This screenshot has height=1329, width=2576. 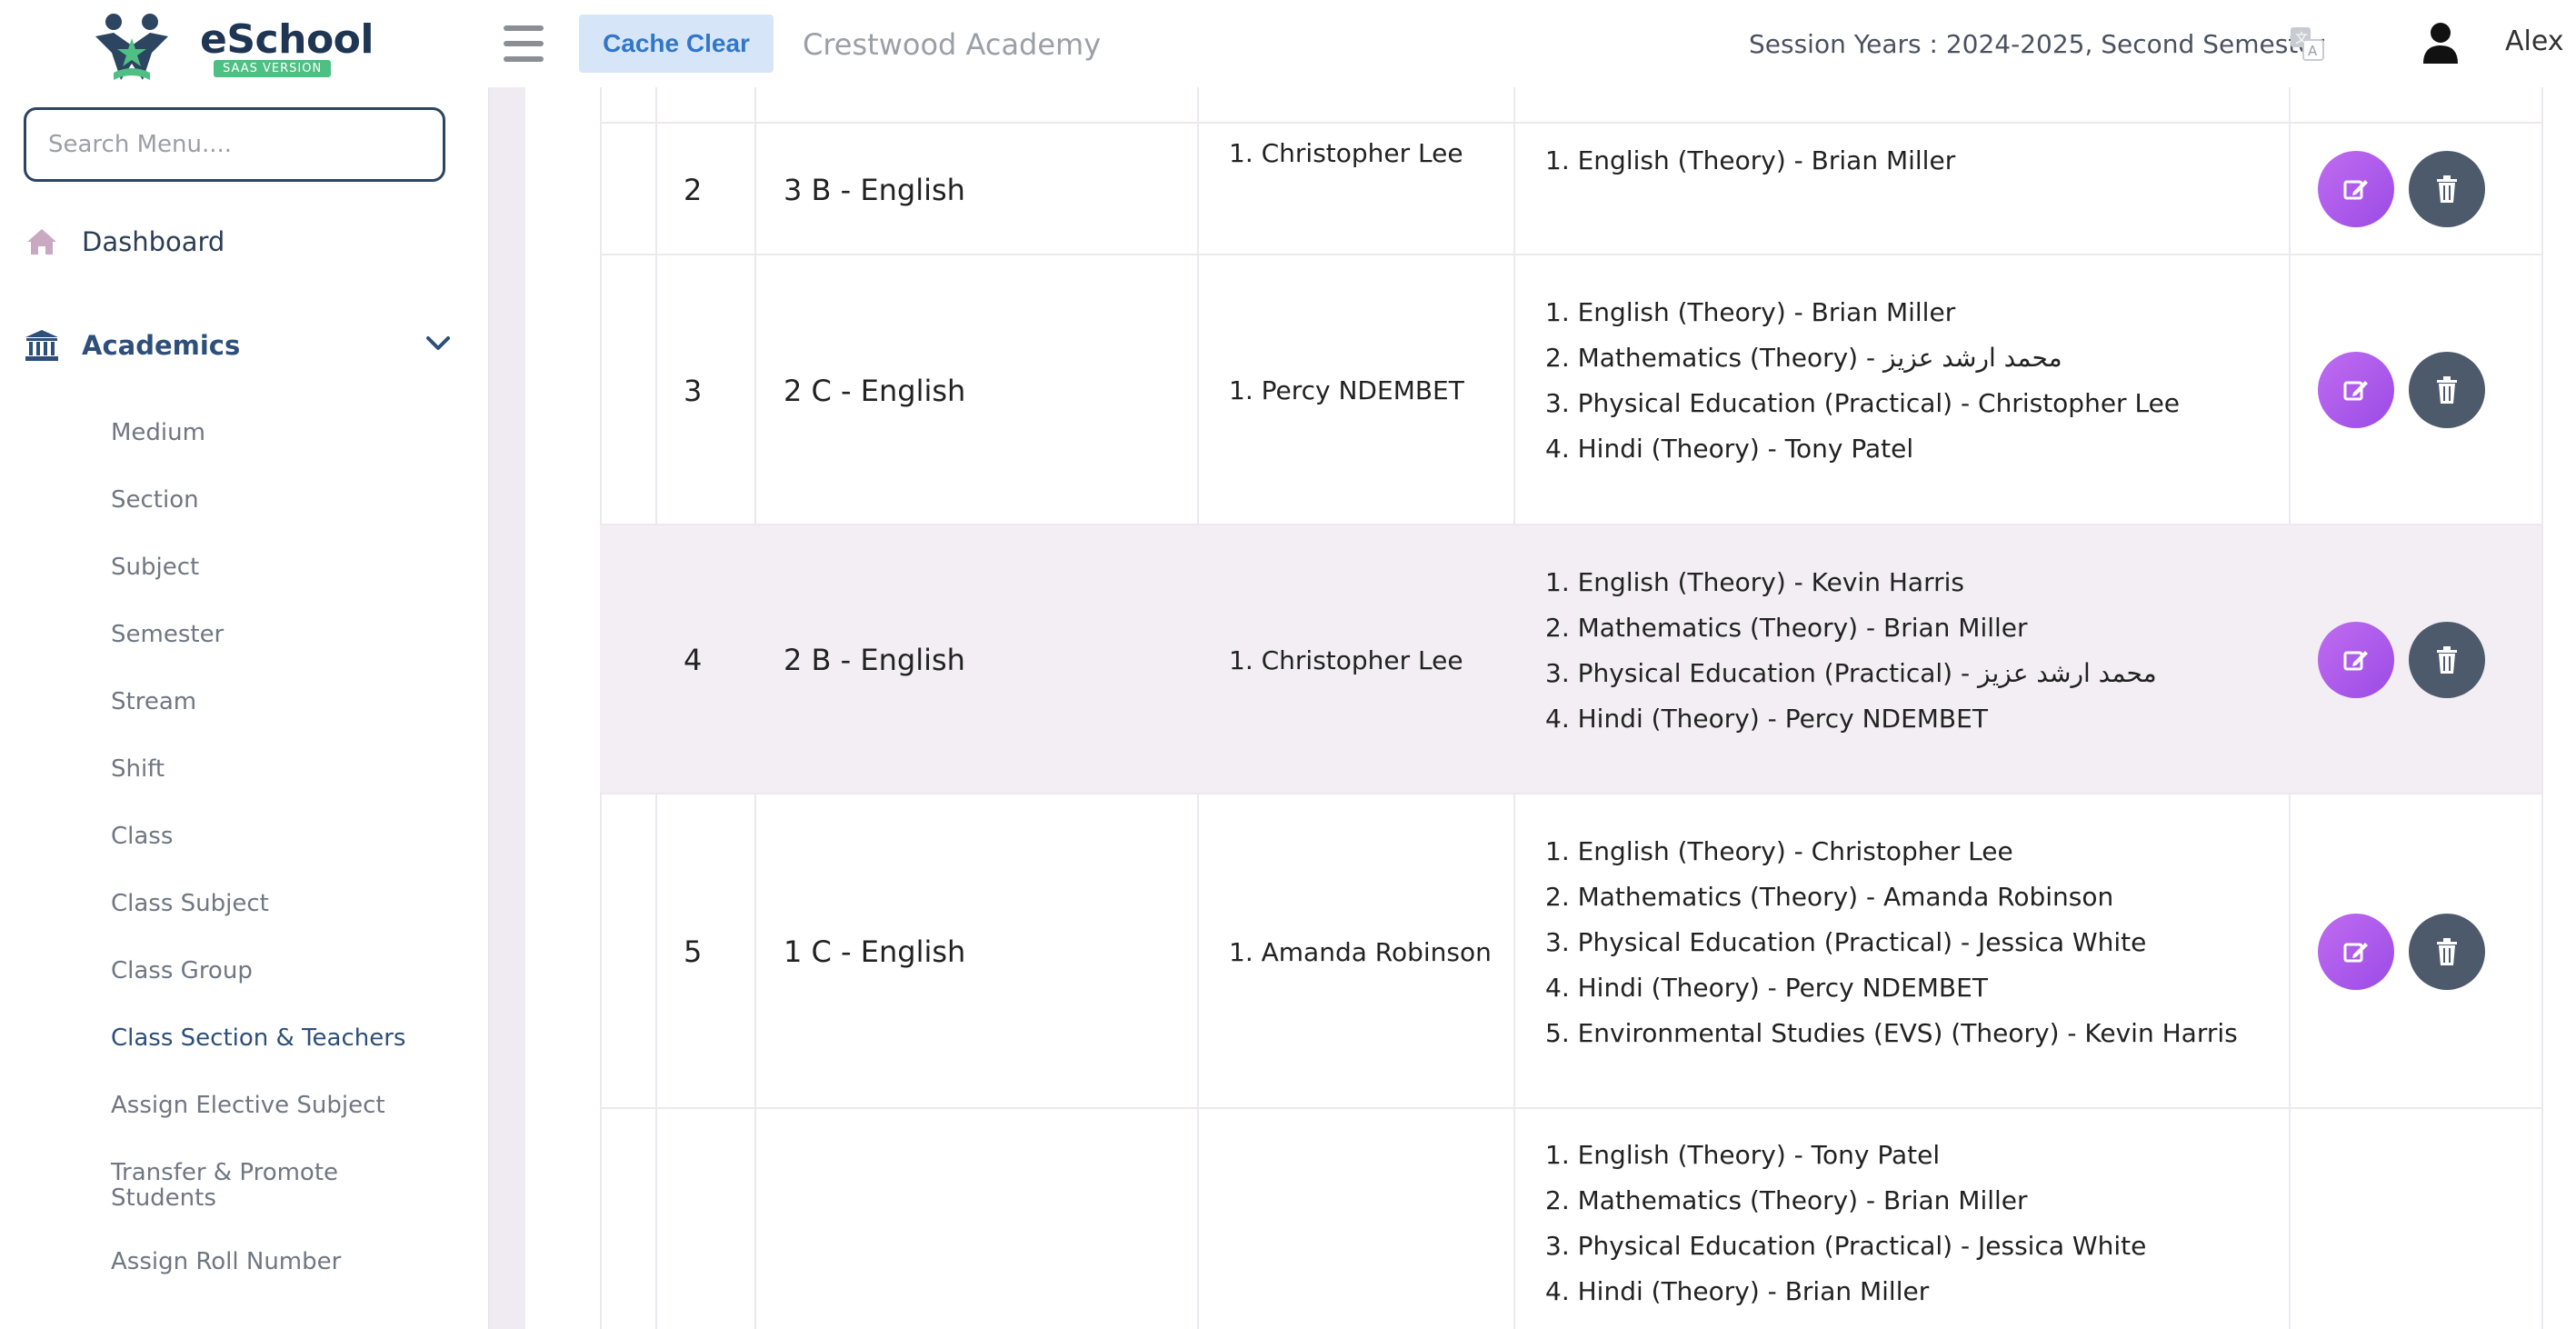 I want to click on cell-subject-teachers: 1. English (Theory) - Brian Miller, so click(x=1750, y=161).